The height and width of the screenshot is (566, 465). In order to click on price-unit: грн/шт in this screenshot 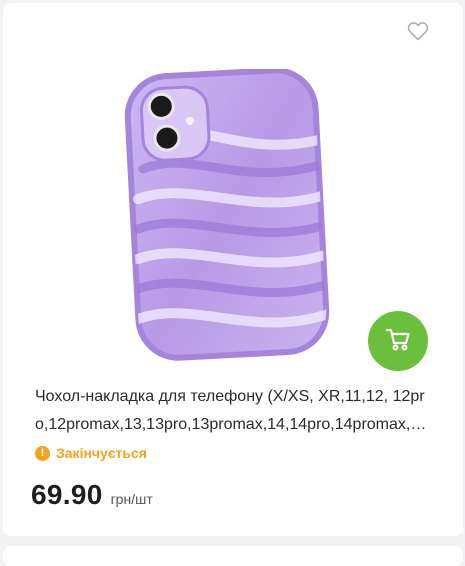, I will do `click(131, 499)`.